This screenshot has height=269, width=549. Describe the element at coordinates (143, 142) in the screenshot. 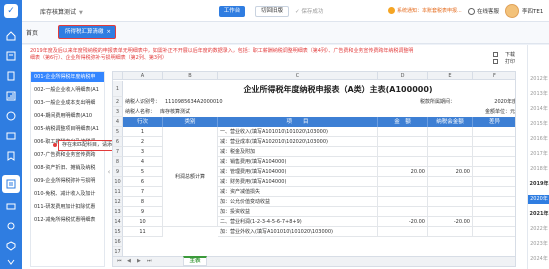

I see `row-number-cell: 2` at that location.